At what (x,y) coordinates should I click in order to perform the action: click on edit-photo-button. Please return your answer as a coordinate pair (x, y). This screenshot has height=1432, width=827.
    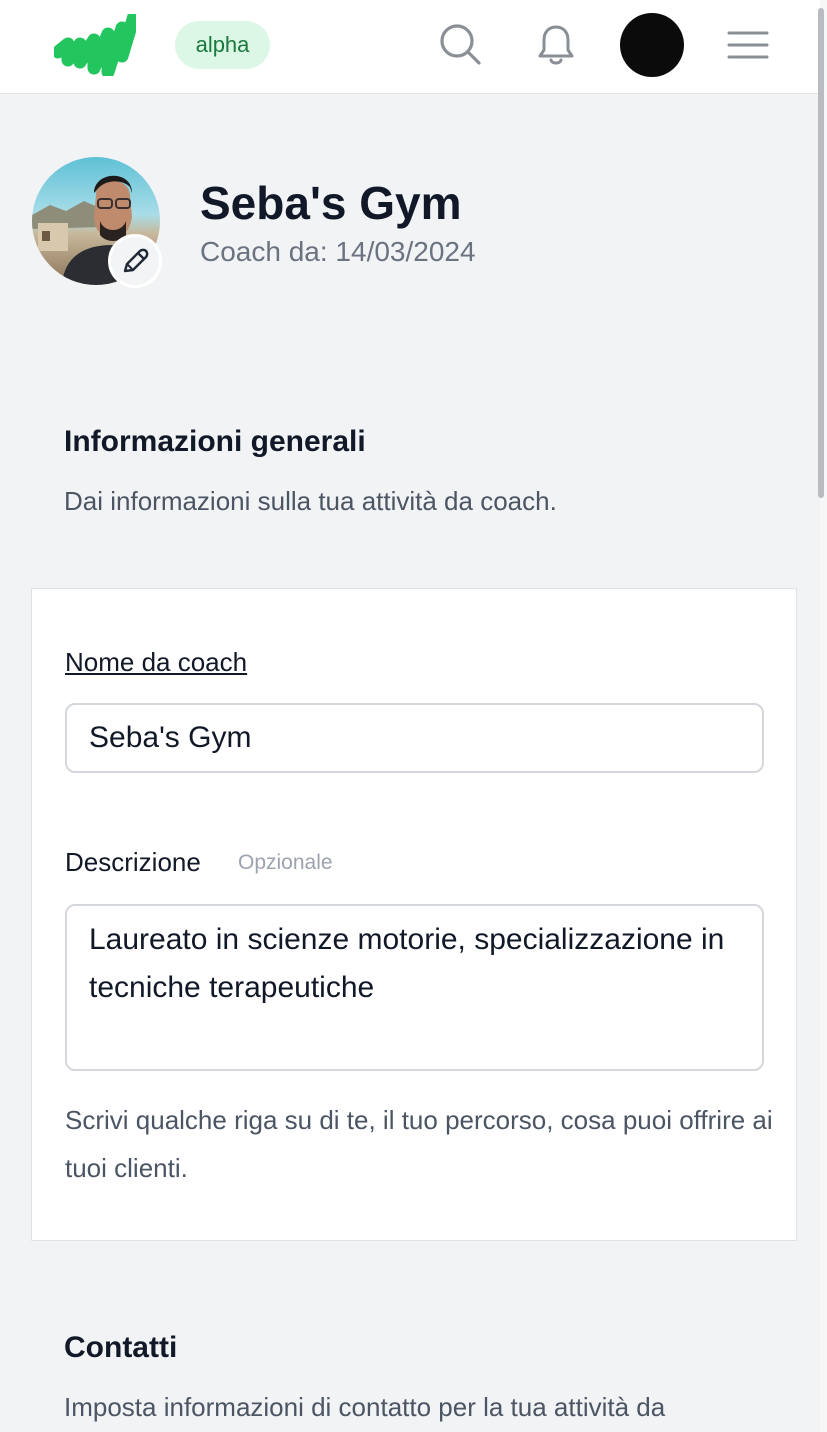
    Looking at the image, I should click on (135, 261).